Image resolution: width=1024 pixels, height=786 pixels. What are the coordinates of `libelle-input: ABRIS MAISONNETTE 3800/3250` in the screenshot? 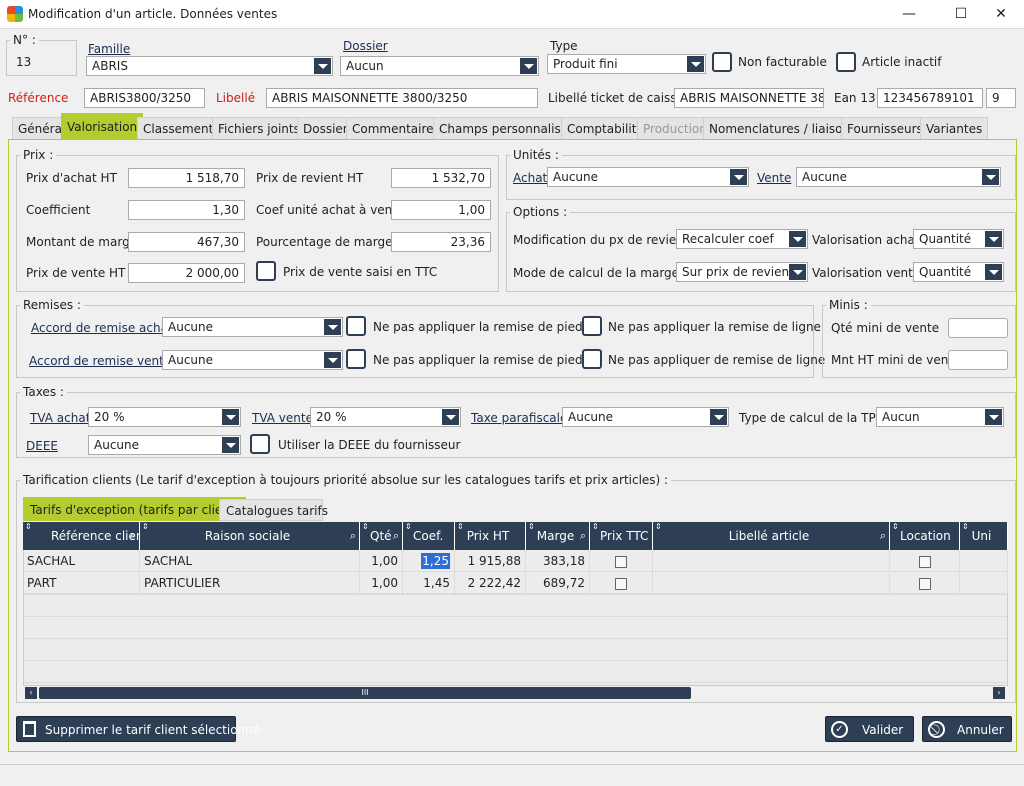 It's located at (402, 98).